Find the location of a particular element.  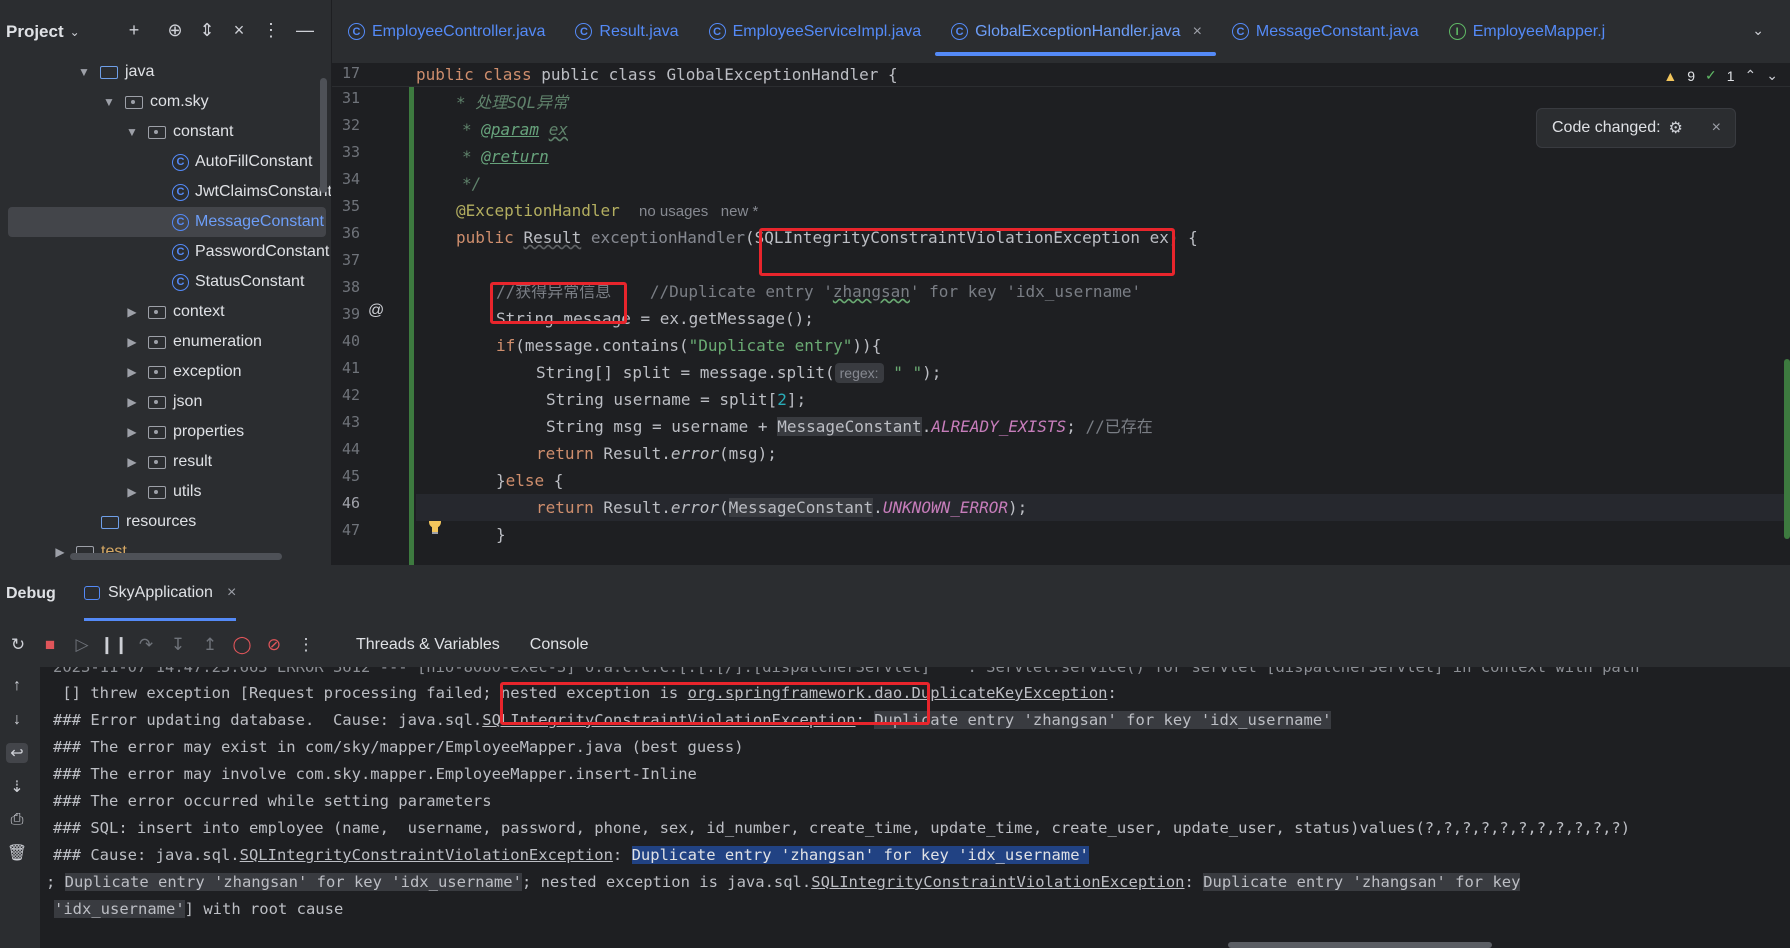

tab-console: Console is located at coordinates (559, 645).